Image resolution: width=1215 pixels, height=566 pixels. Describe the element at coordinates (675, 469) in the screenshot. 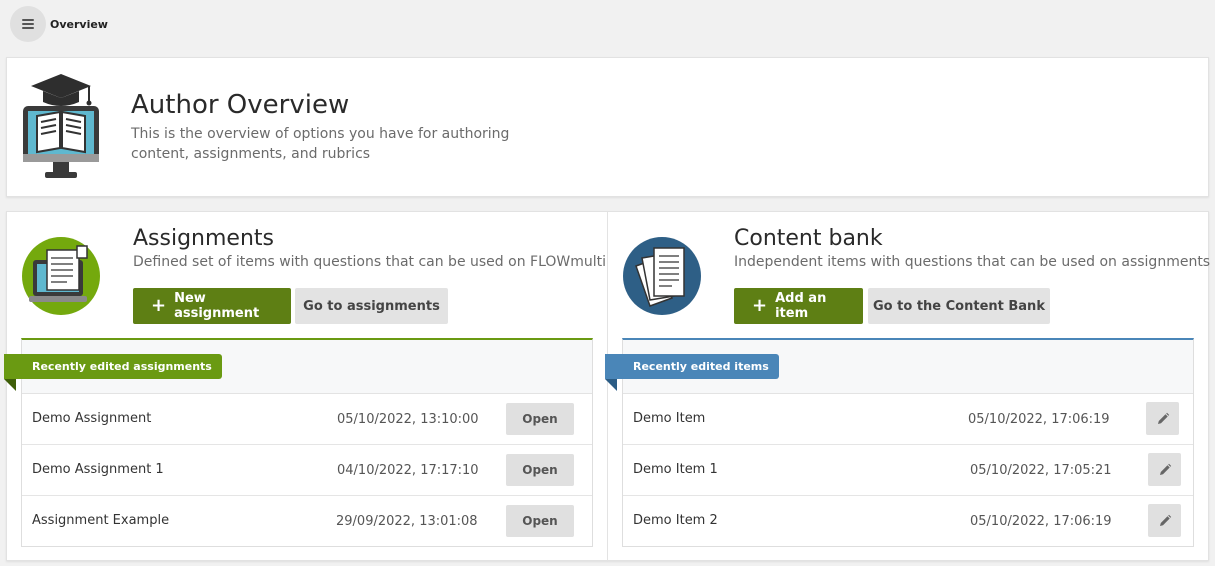

I see `item-name: Demo Item 1` at that location.